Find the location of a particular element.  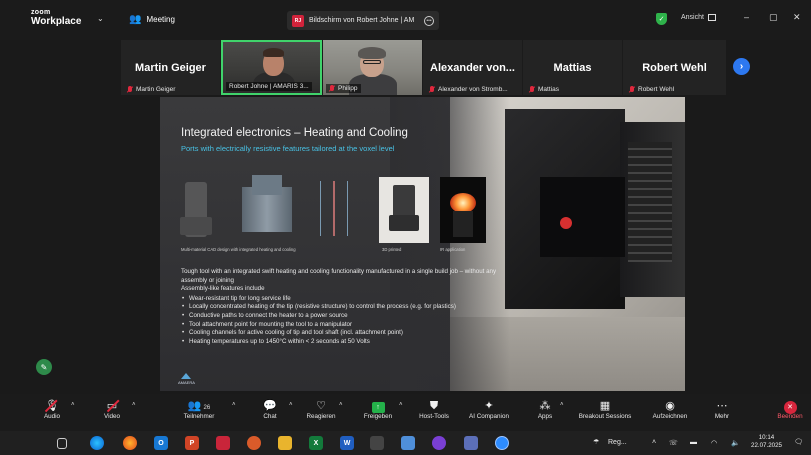

participants-count: 26 is located at coordinates (207, 408).